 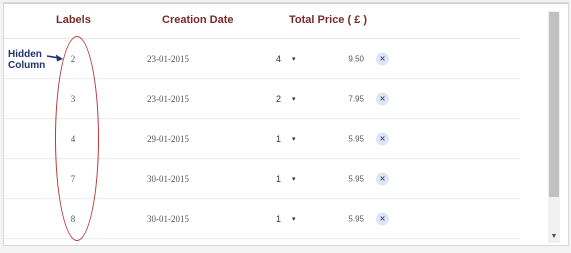 What do you see at coordinates (168, 138) in the screenshot?
I see `row-creation-date: 29-01-2015` at bounding box center [168, 138].